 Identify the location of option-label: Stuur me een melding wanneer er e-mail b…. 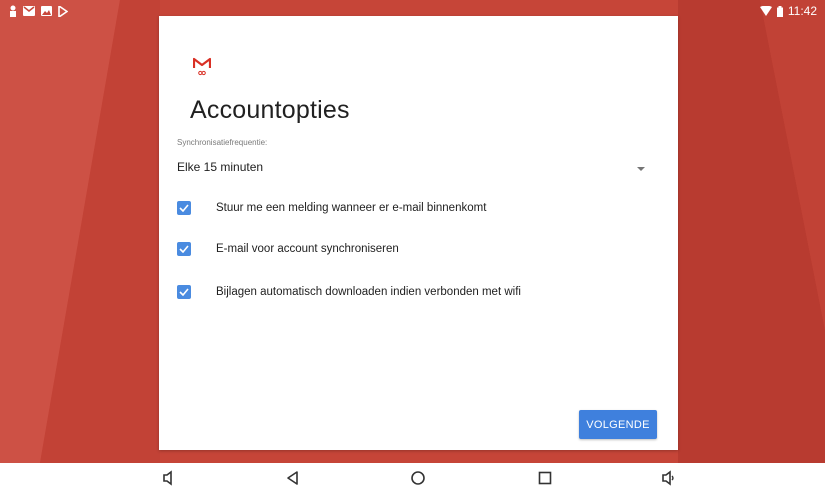
(351, 208).